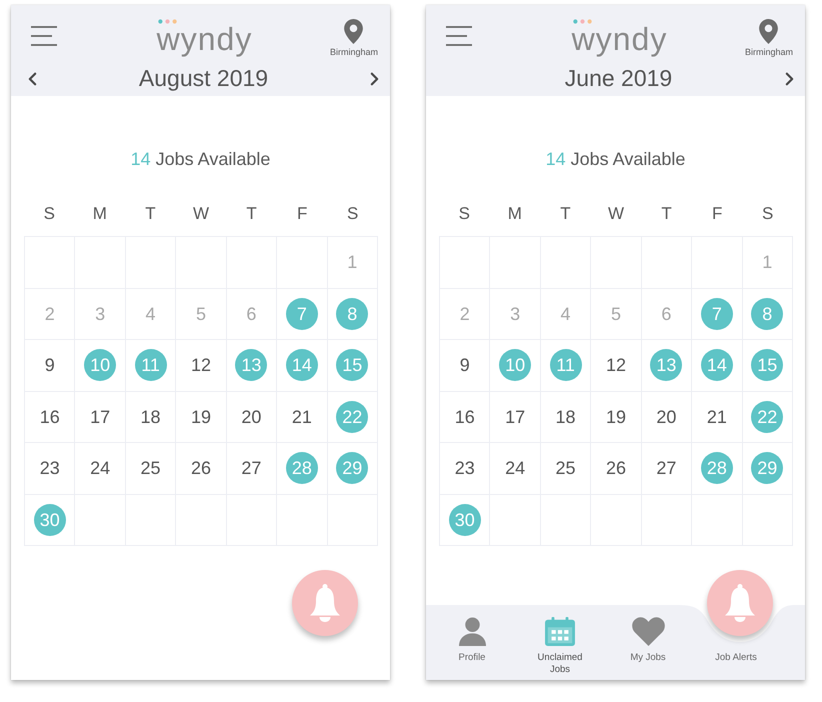 This screenshot has height=702, width=822. I want to click on nav-tab: Profile, so click(472, 646).